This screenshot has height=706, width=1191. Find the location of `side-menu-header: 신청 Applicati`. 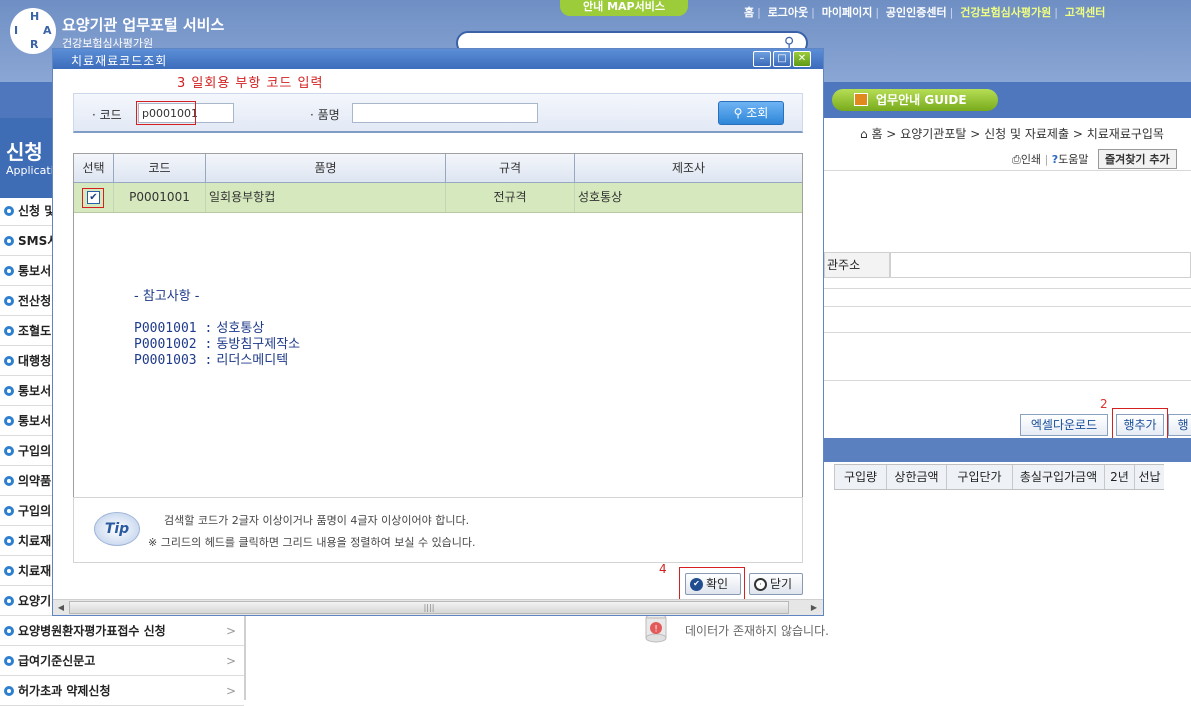

side-menu-header: 신청 Applicati is located at coordinates (27, 158).